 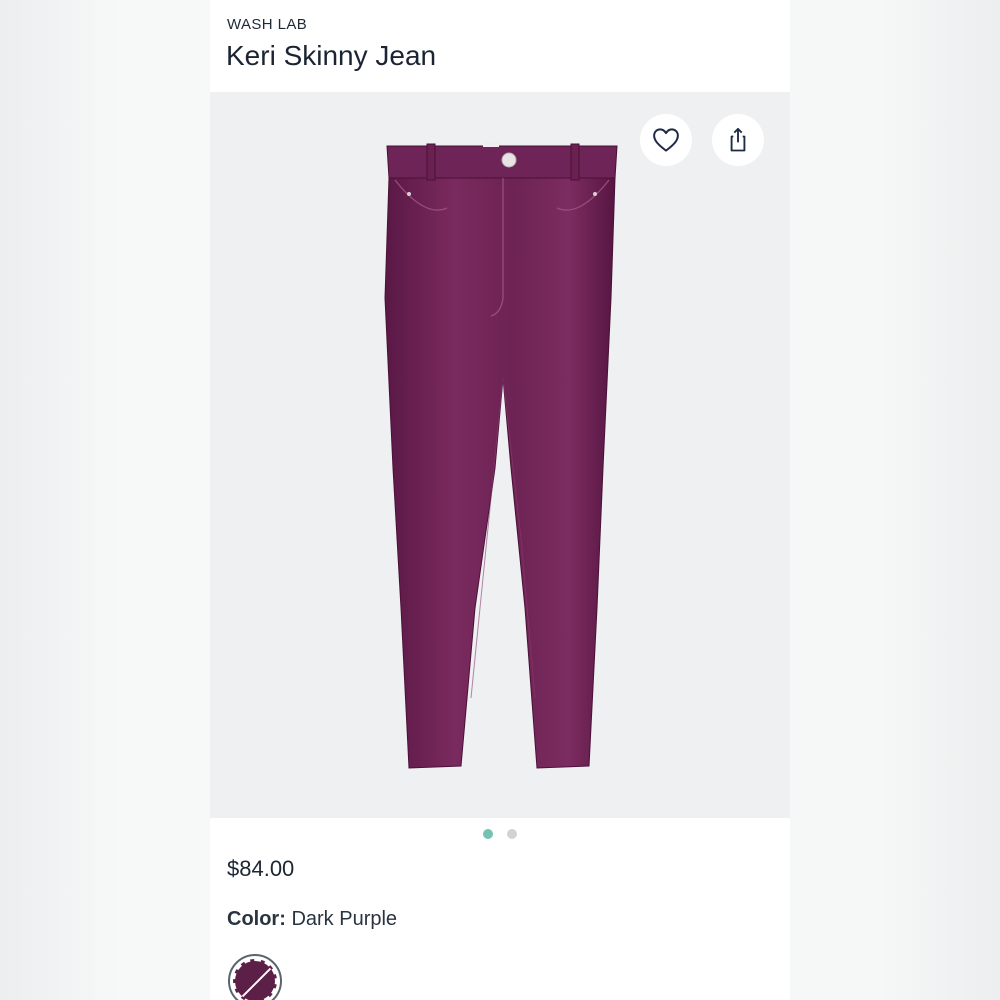 What do you see at coordinates (256, 919) in the screenshot?
I see `color-label: Color:` at bounding box center [256, 919].